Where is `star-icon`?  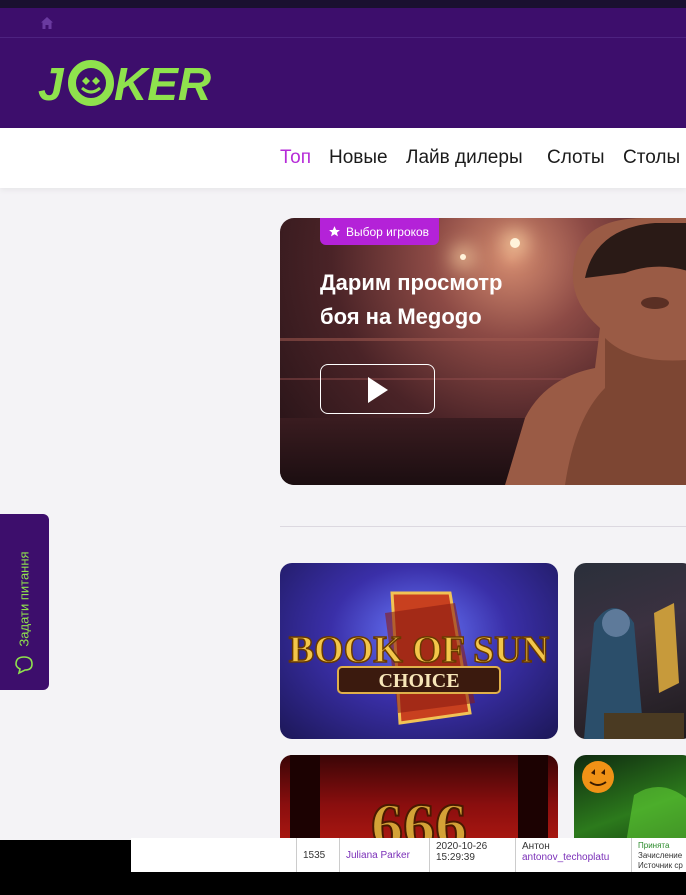
star-icon is located at coordinates (334, 231).